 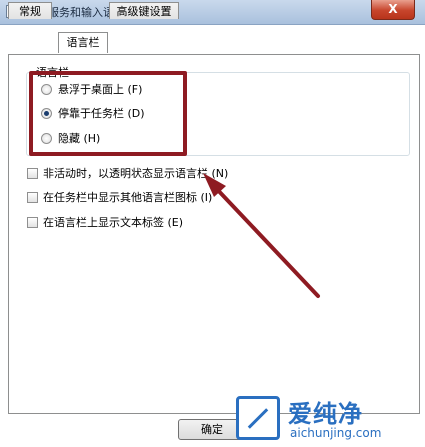 I want to click on watermark-url: aichunjing.com, so click(x=336, y=433).